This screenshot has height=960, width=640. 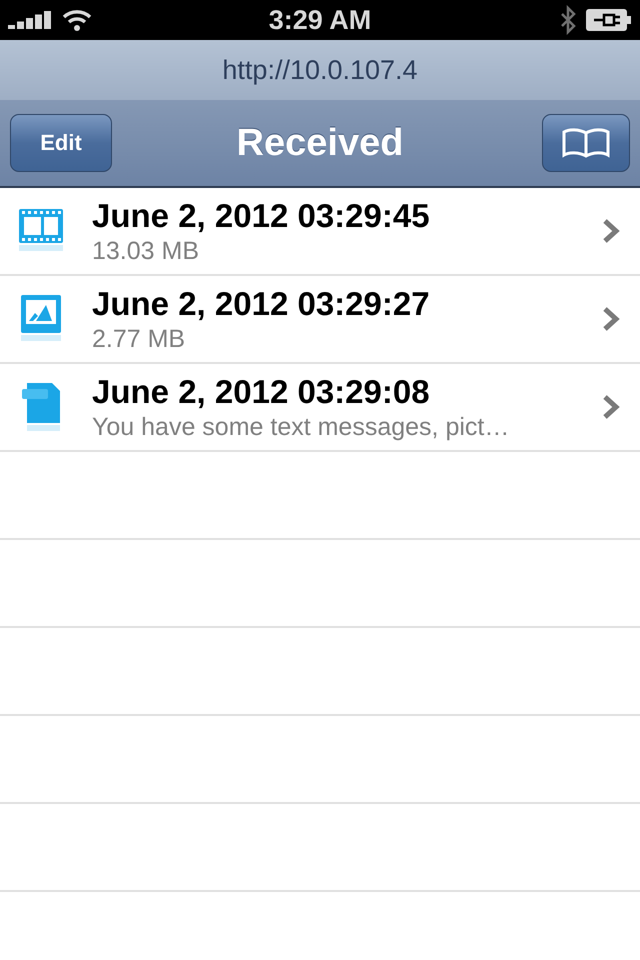 I want to click on battery-icon, so click(x=609, y=20).